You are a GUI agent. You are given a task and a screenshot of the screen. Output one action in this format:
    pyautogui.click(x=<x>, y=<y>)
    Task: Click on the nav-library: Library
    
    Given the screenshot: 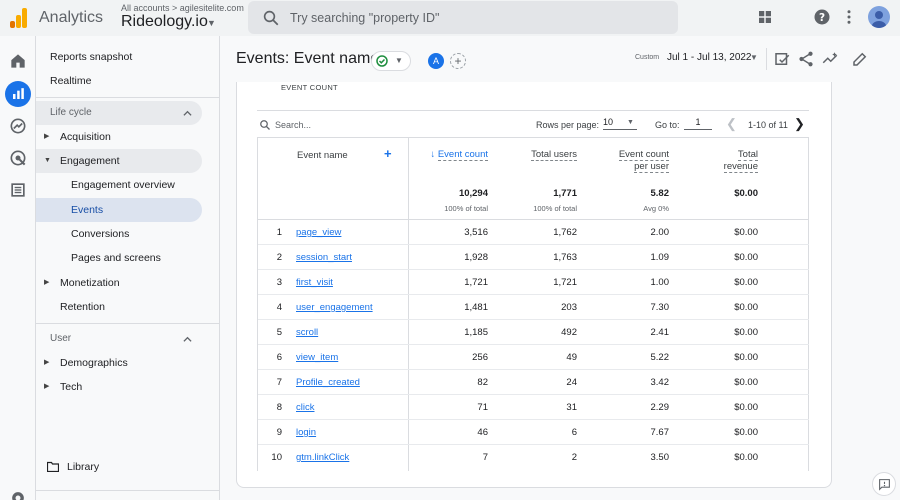 What is the action you would take?
    pyautogui.click(x=119, y=467)
    